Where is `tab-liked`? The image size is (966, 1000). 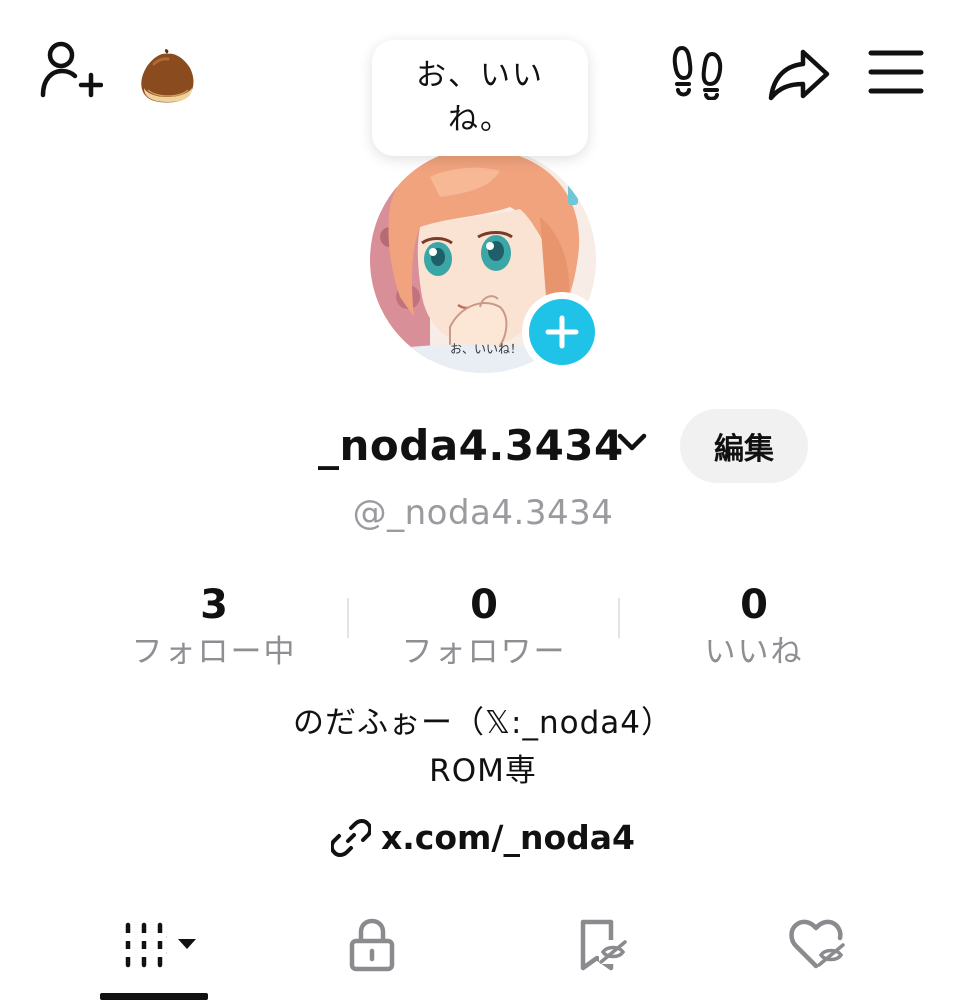 tab-liked is located at coordinates (818, 945).